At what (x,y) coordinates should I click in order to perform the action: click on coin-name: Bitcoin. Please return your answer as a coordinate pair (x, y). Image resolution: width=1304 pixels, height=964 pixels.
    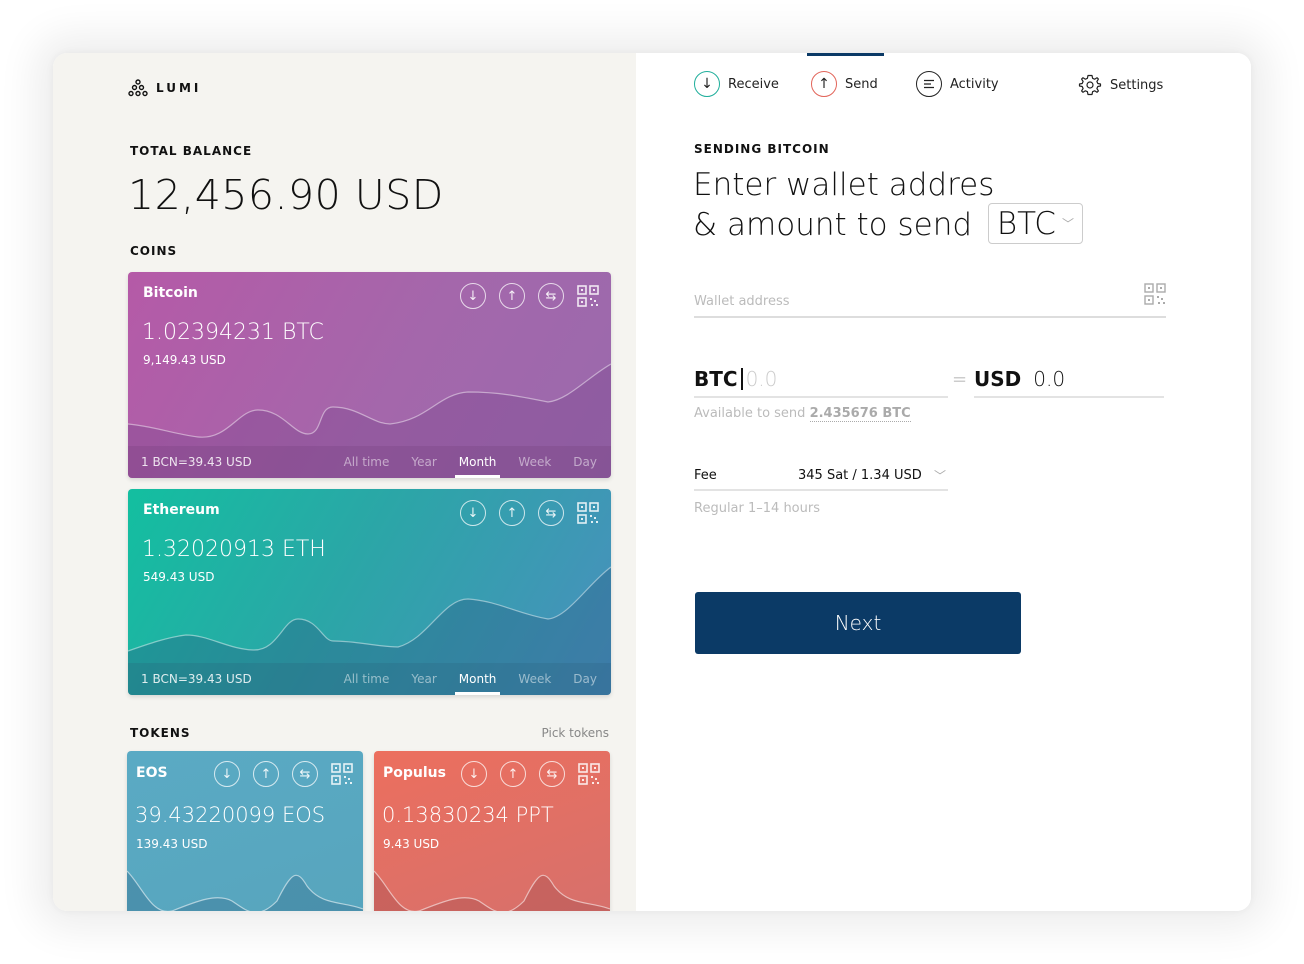
    Looking at the image, I should click on (170, 293).